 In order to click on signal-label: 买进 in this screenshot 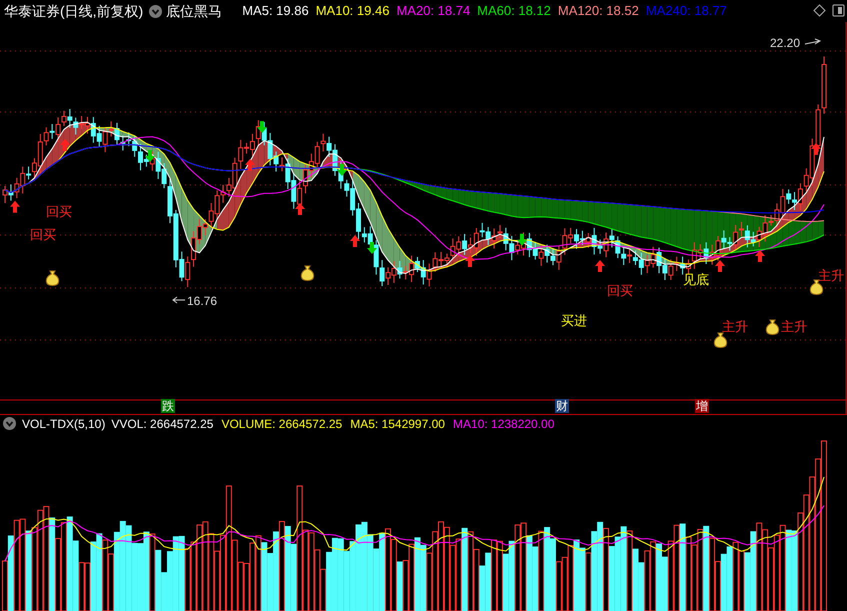, I will do `click(574, 320)`.